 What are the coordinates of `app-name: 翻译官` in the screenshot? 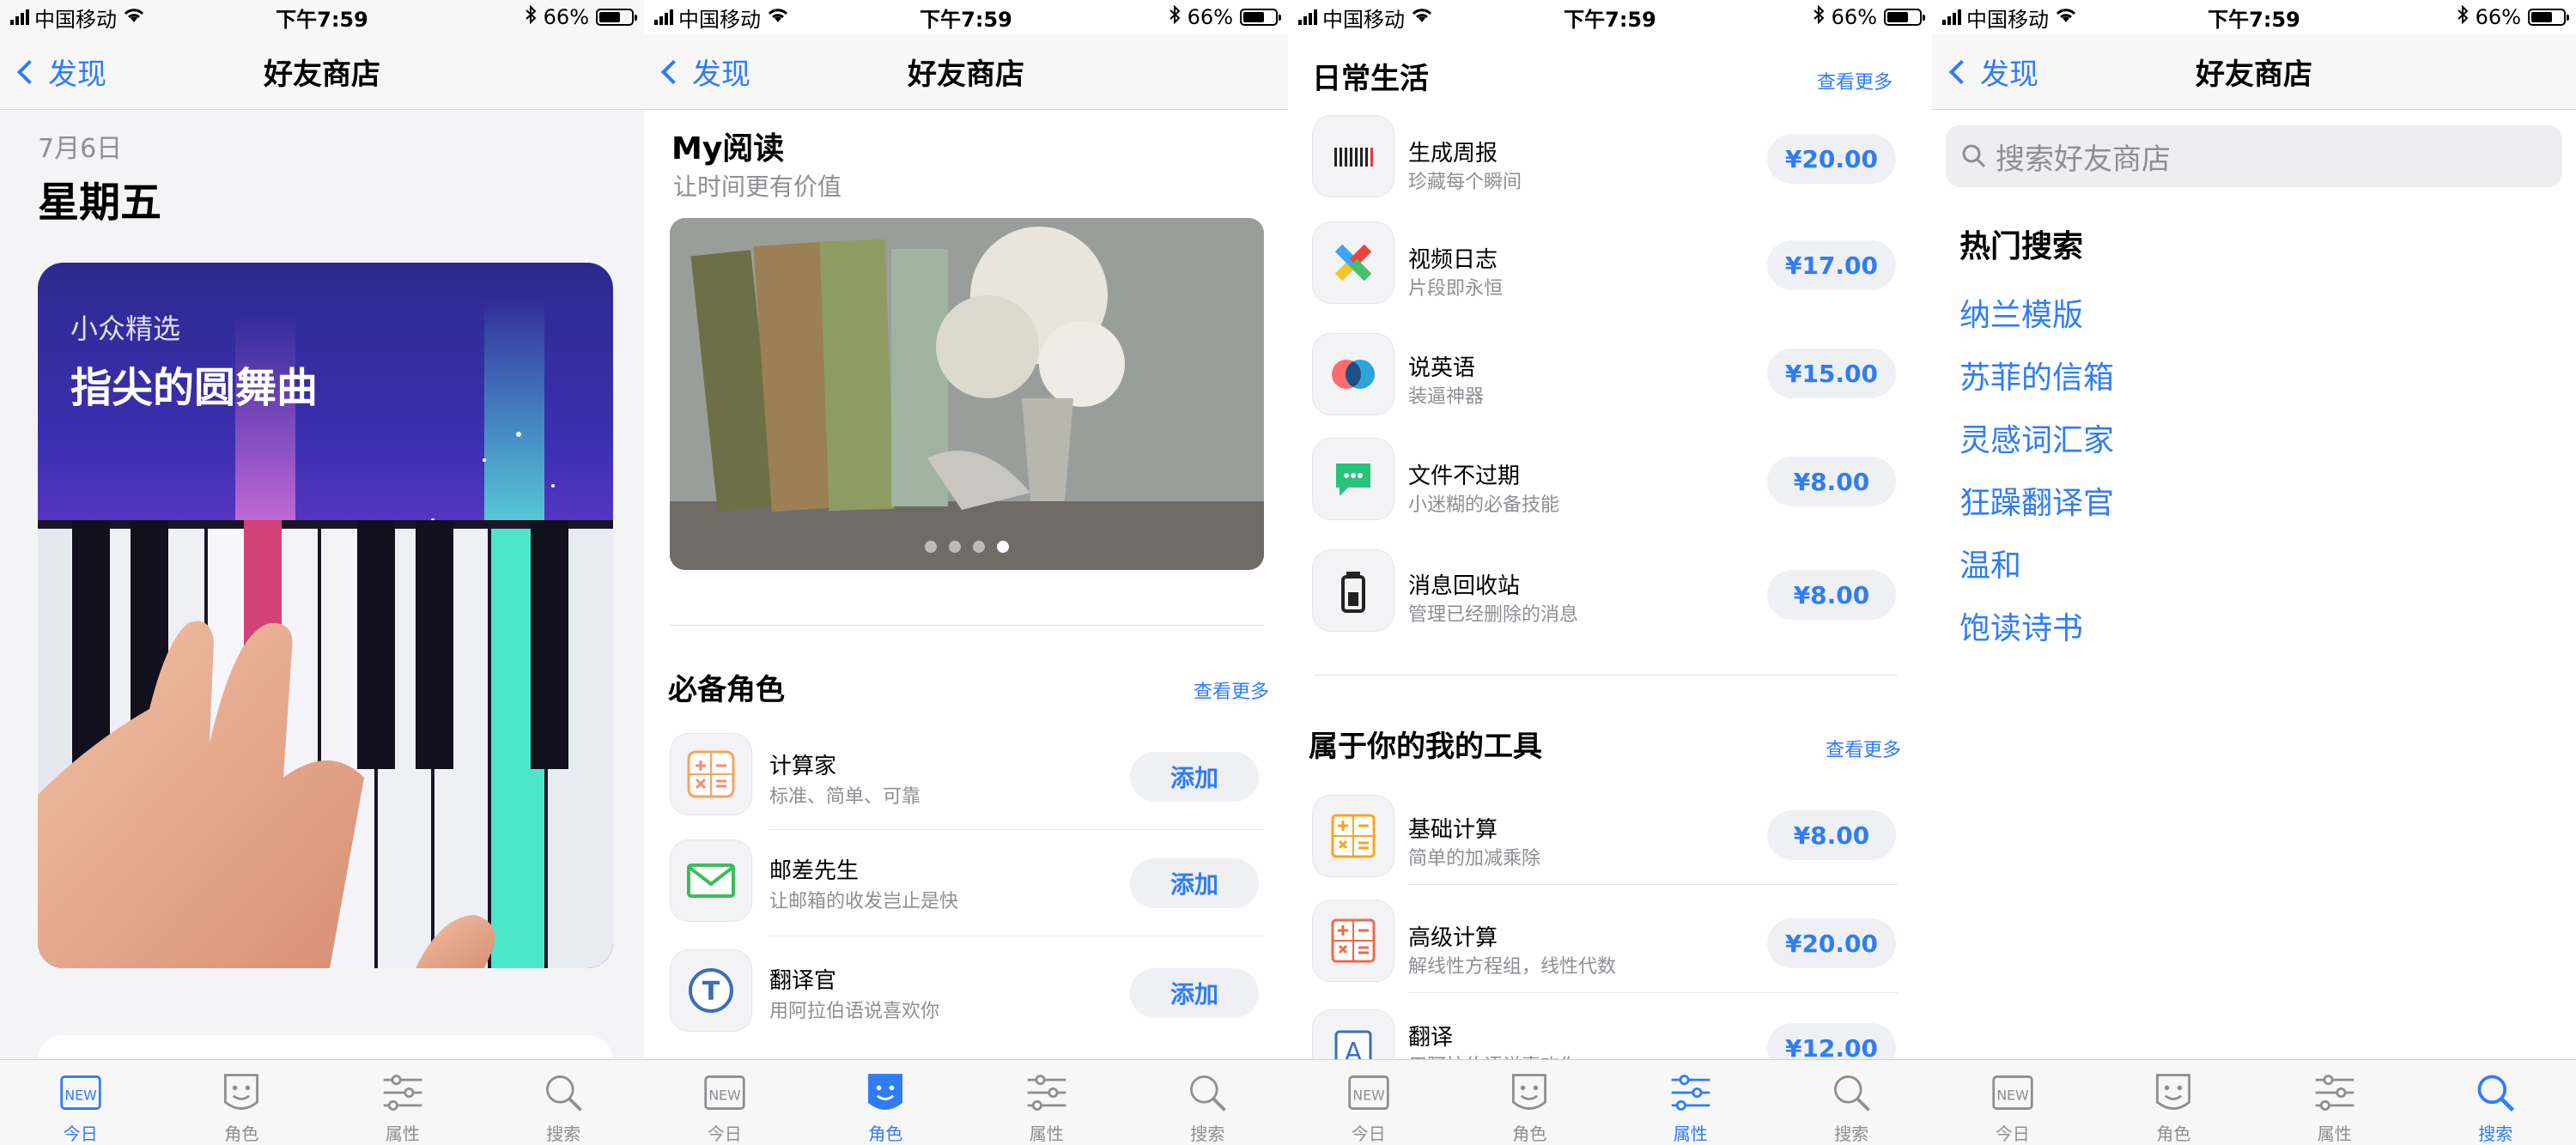 It's located at (803, 981).